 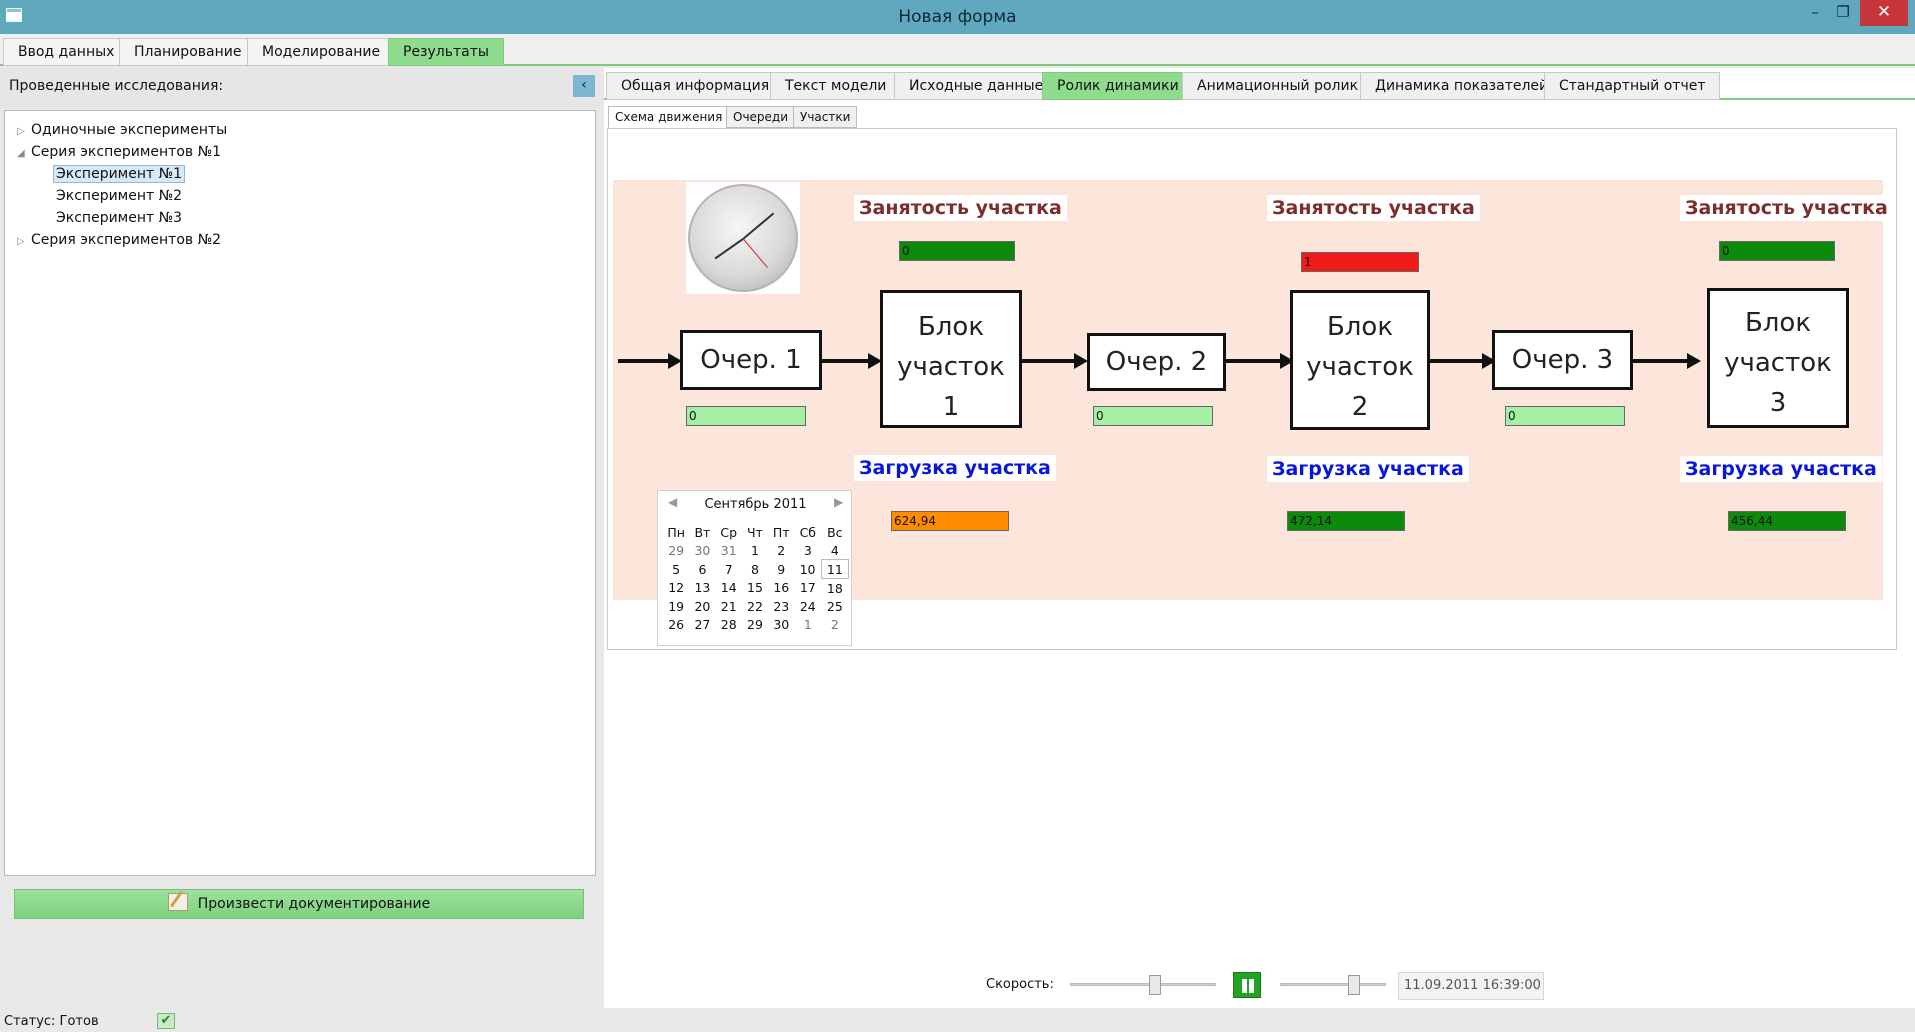 I want to click on calendar-day: 10, so click(x=807, y=569).